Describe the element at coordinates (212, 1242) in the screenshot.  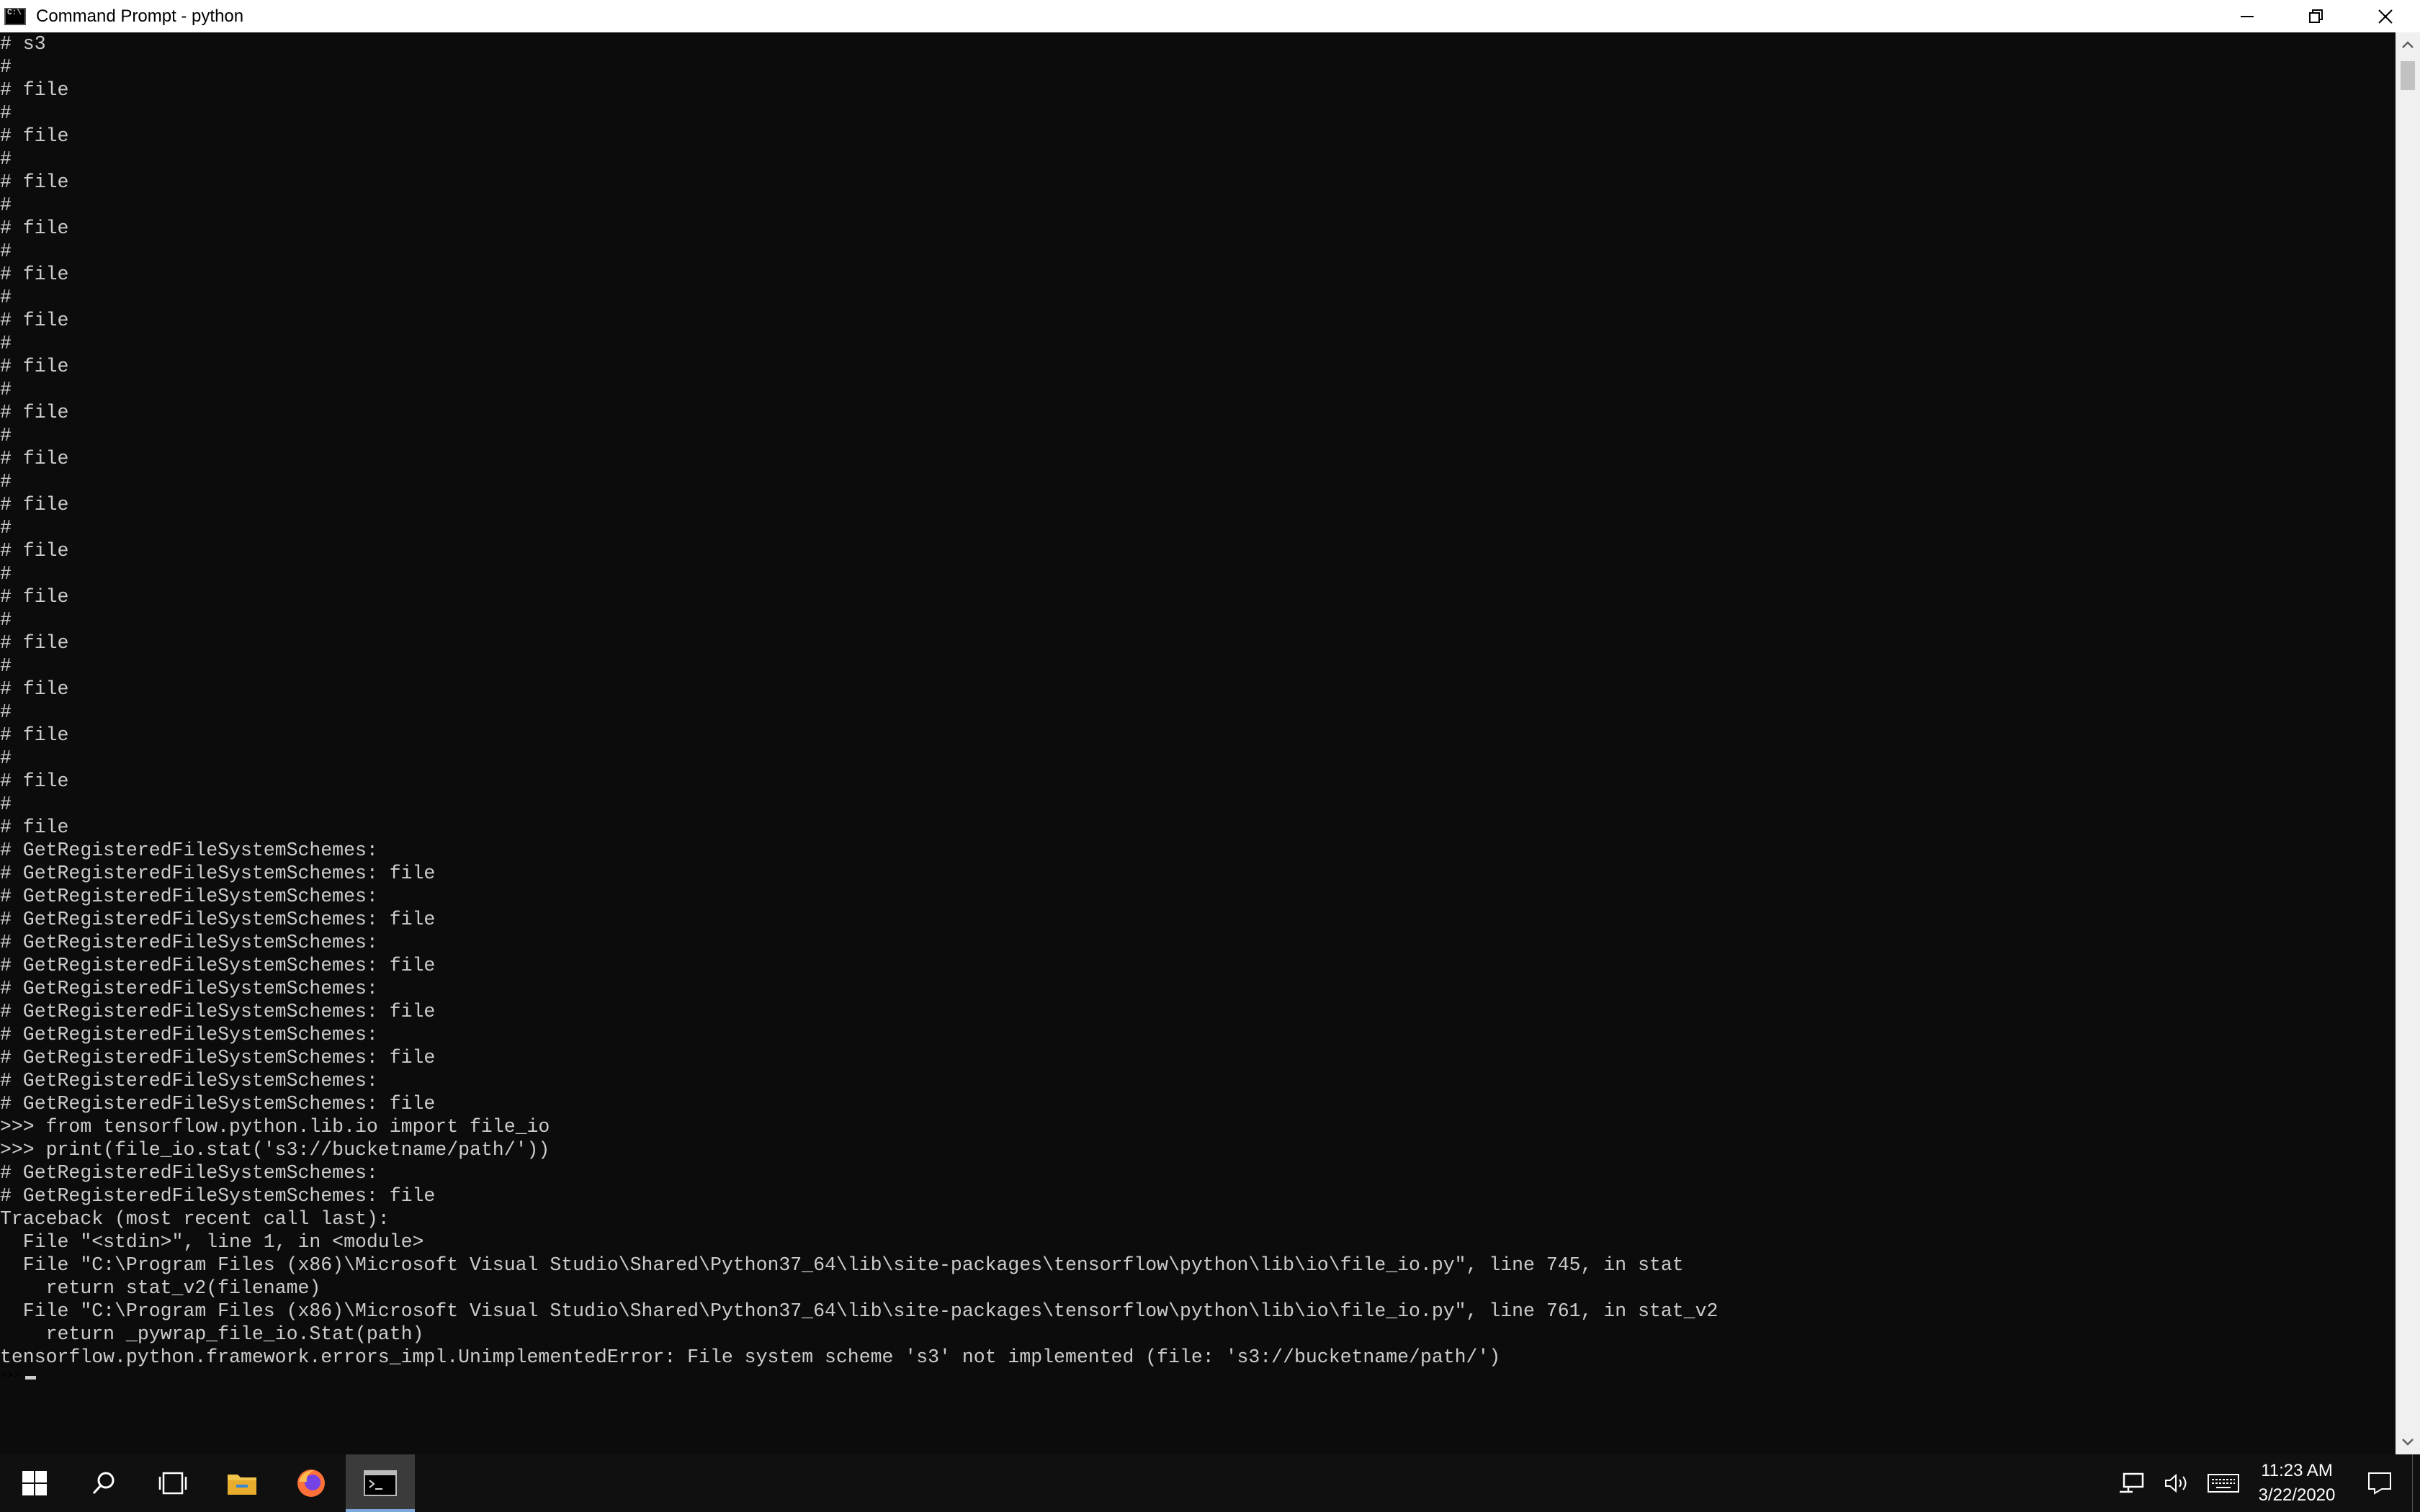
I see `console-line: File "<stdin>", line 1, in <module>` at that location.